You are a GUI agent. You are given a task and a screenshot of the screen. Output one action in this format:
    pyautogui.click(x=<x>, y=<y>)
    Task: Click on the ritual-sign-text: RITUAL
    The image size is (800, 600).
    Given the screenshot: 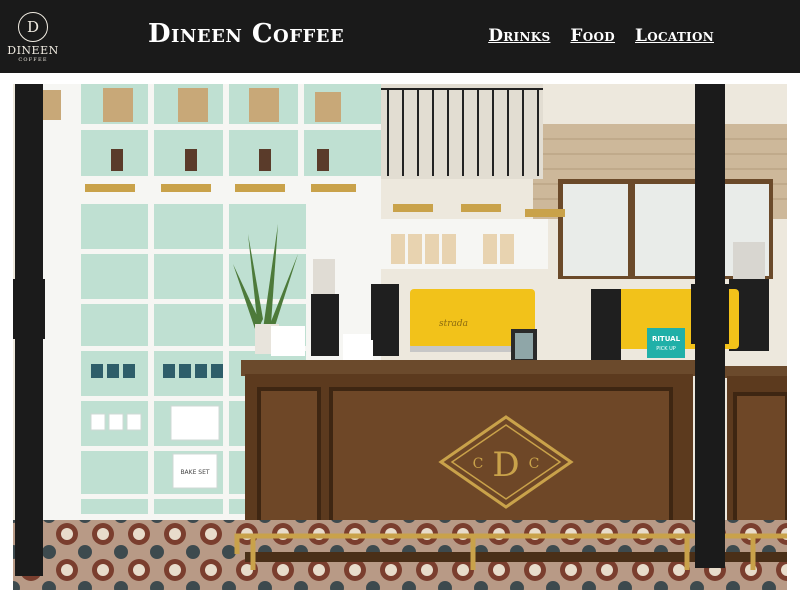 What is the action you would take?
    pyautogui.click(x=666, y=339)
    